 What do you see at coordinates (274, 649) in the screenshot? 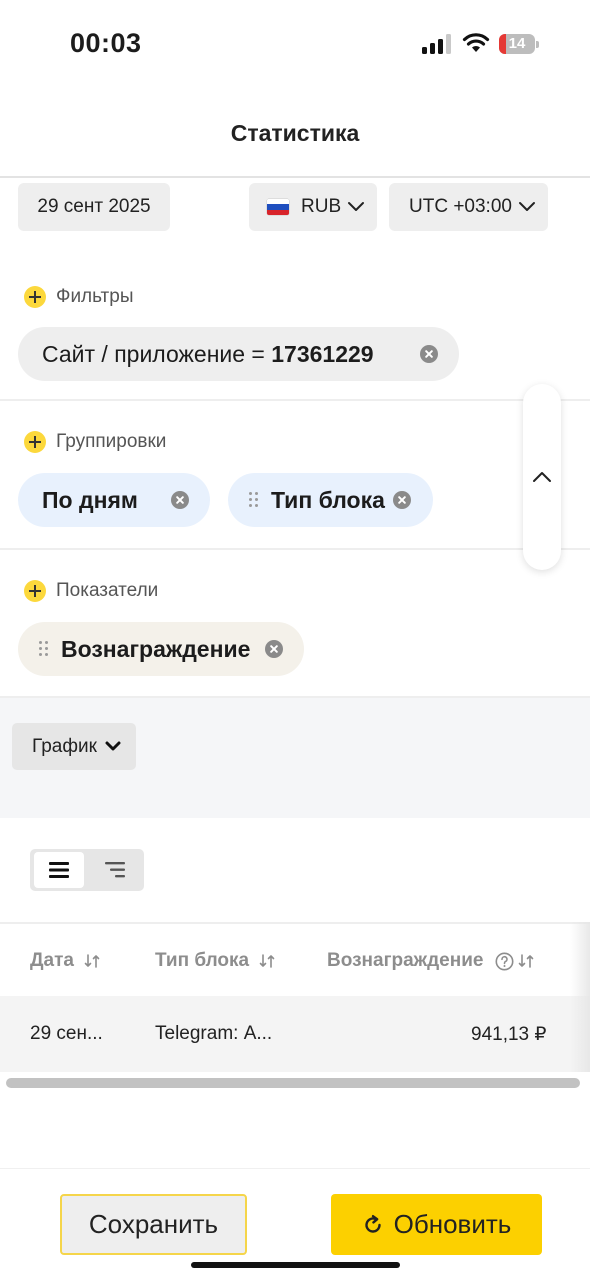
I see `remove-metric-icon` at bounding box center [274, 649].